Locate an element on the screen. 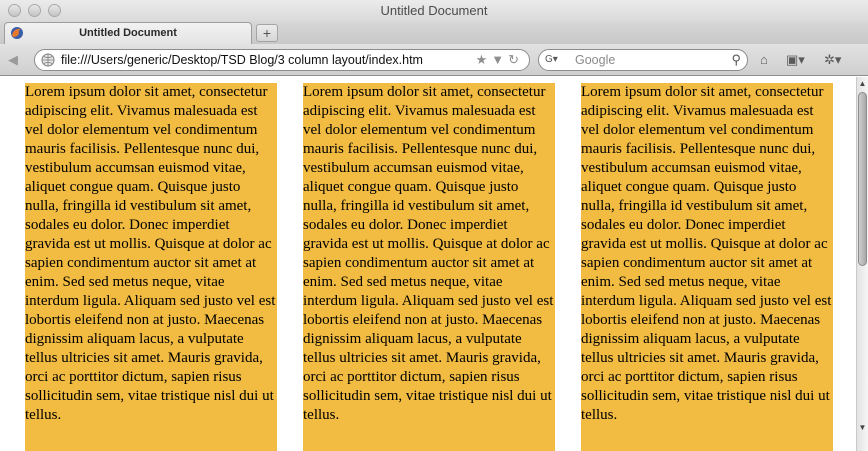 The height and width of the screenshot is (451, 868). back-arrow-icon: ◀ is located at coordinates (16, 60).